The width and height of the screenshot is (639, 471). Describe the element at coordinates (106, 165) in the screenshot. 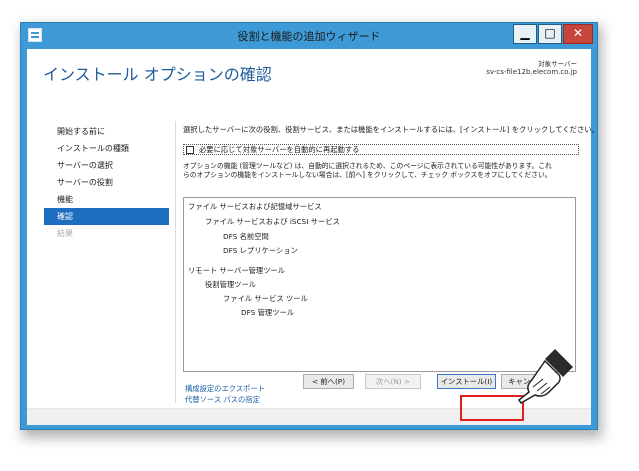

I see `nav-item-server-selection: サーバーの選択` at that location.